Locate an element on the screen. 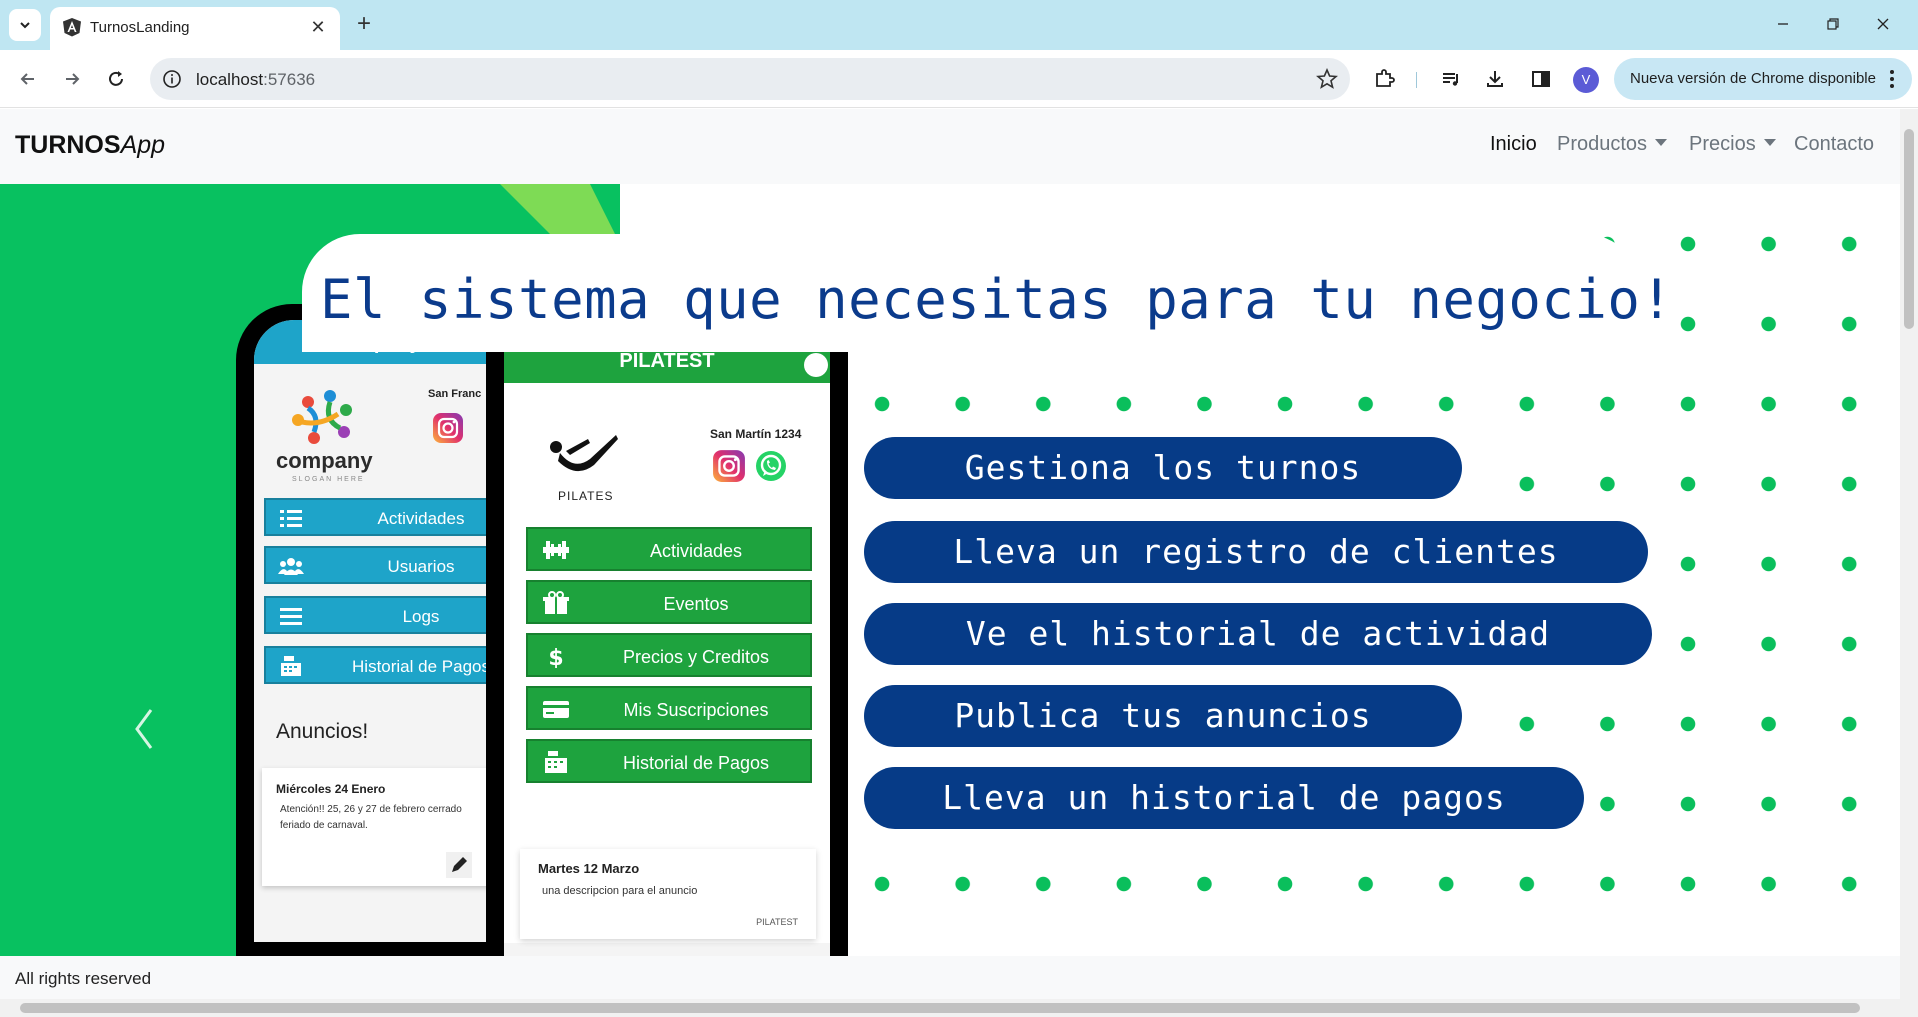 The height and width of the screenshot is (1017, 1918). phone-screen: Company company SLOGAN HERE San Franc is located at coordinates (375, 631).